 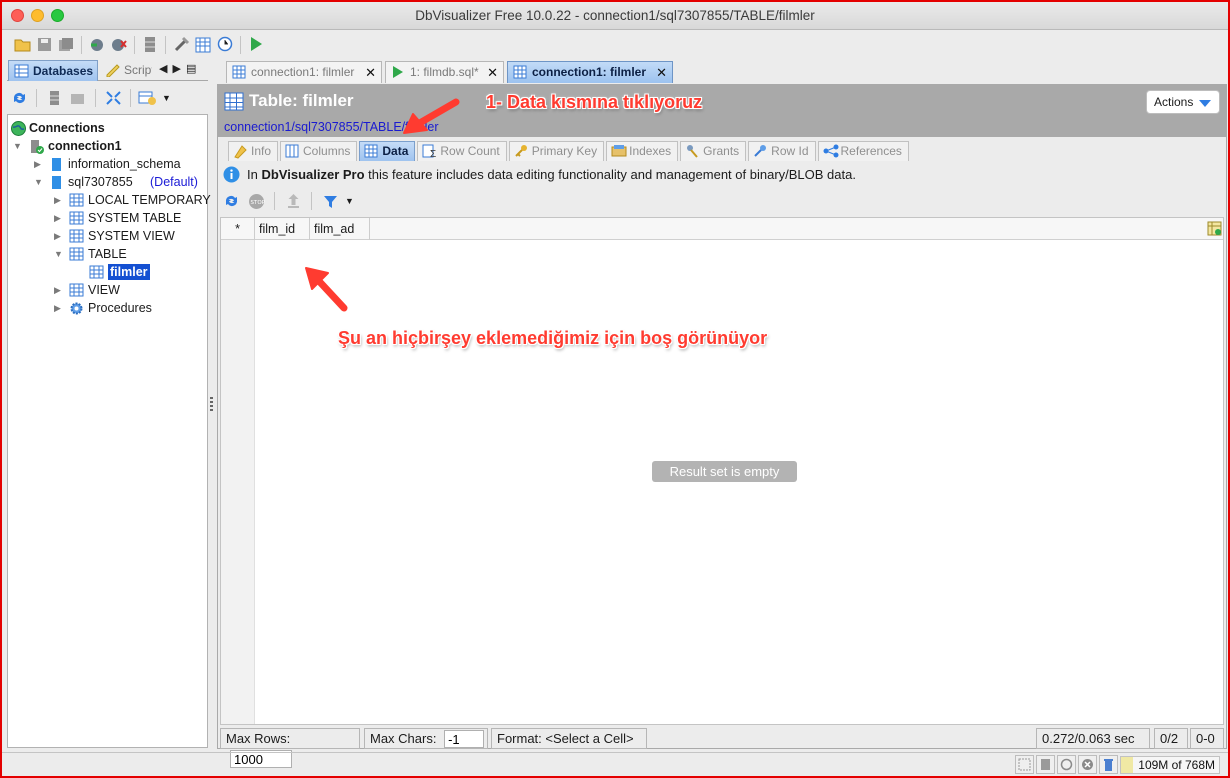 I want to click on tab-row-count: Σ Row Count, so click(x=462, y=152).